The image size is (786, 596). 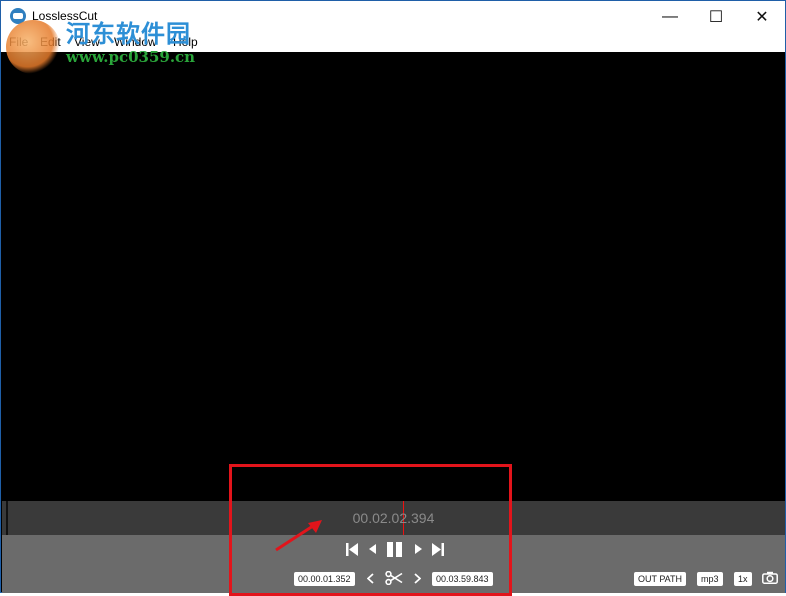 I want to click on maximize-icon: ☐, so click(x=716, y=17).